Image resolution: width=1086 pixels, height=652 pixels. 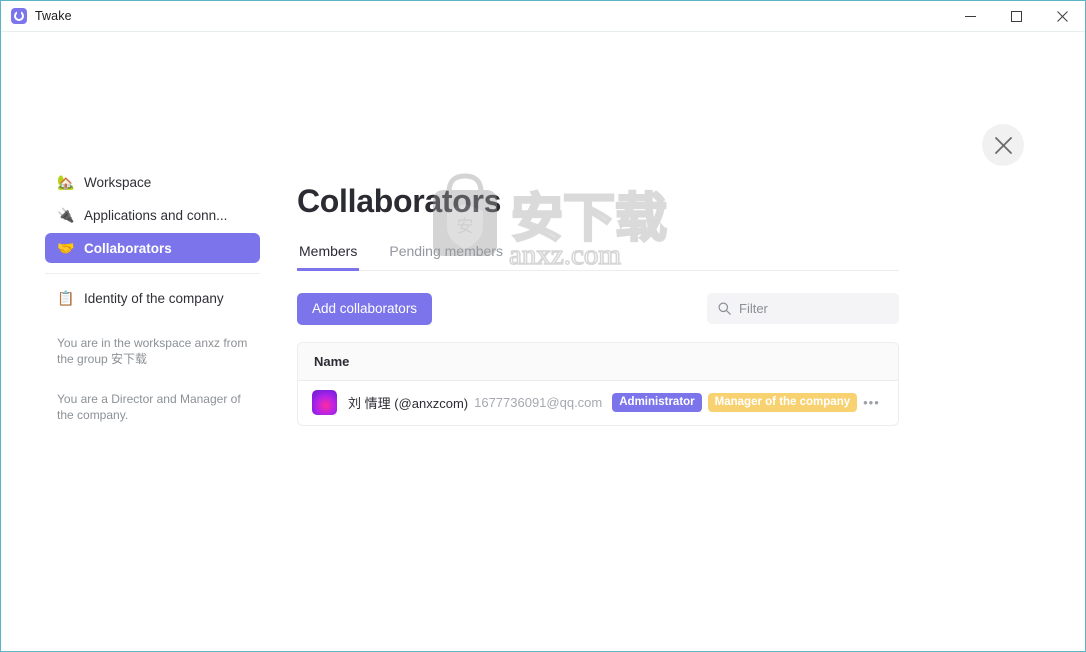 I want to click on sidebar-divider, so click(x=152, y=273).